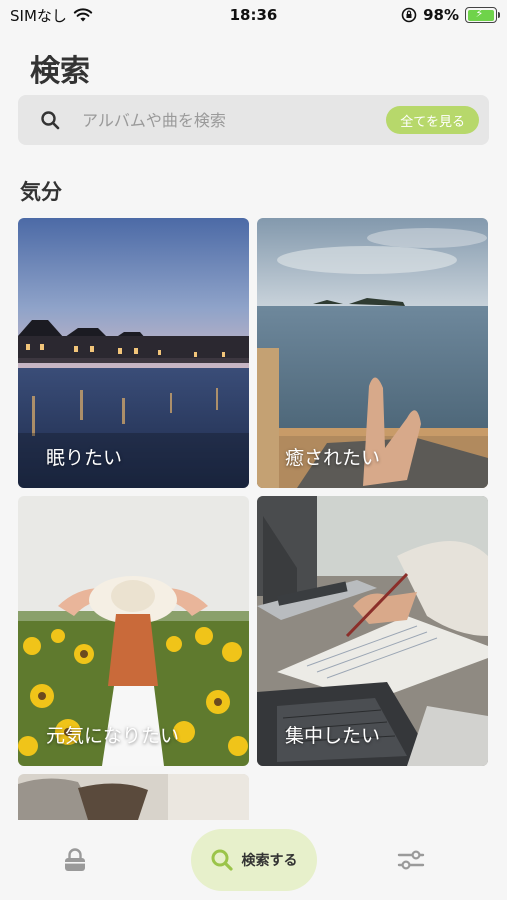 The width and height of the screenshot is (507, 900). I want to click on tab-library, so click(75, 860).